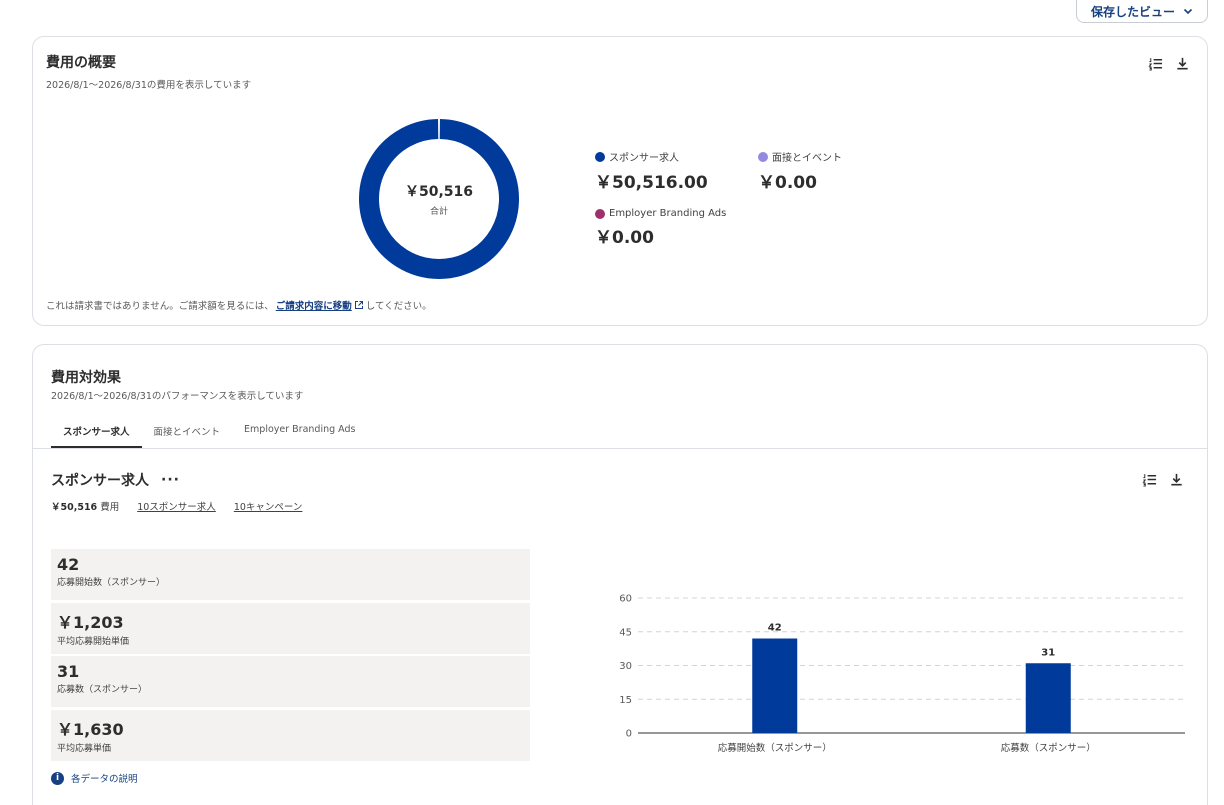 This screenshot has height=805, width=1224. I want to click on cost-value: ￥50,516, so click(74, 507).